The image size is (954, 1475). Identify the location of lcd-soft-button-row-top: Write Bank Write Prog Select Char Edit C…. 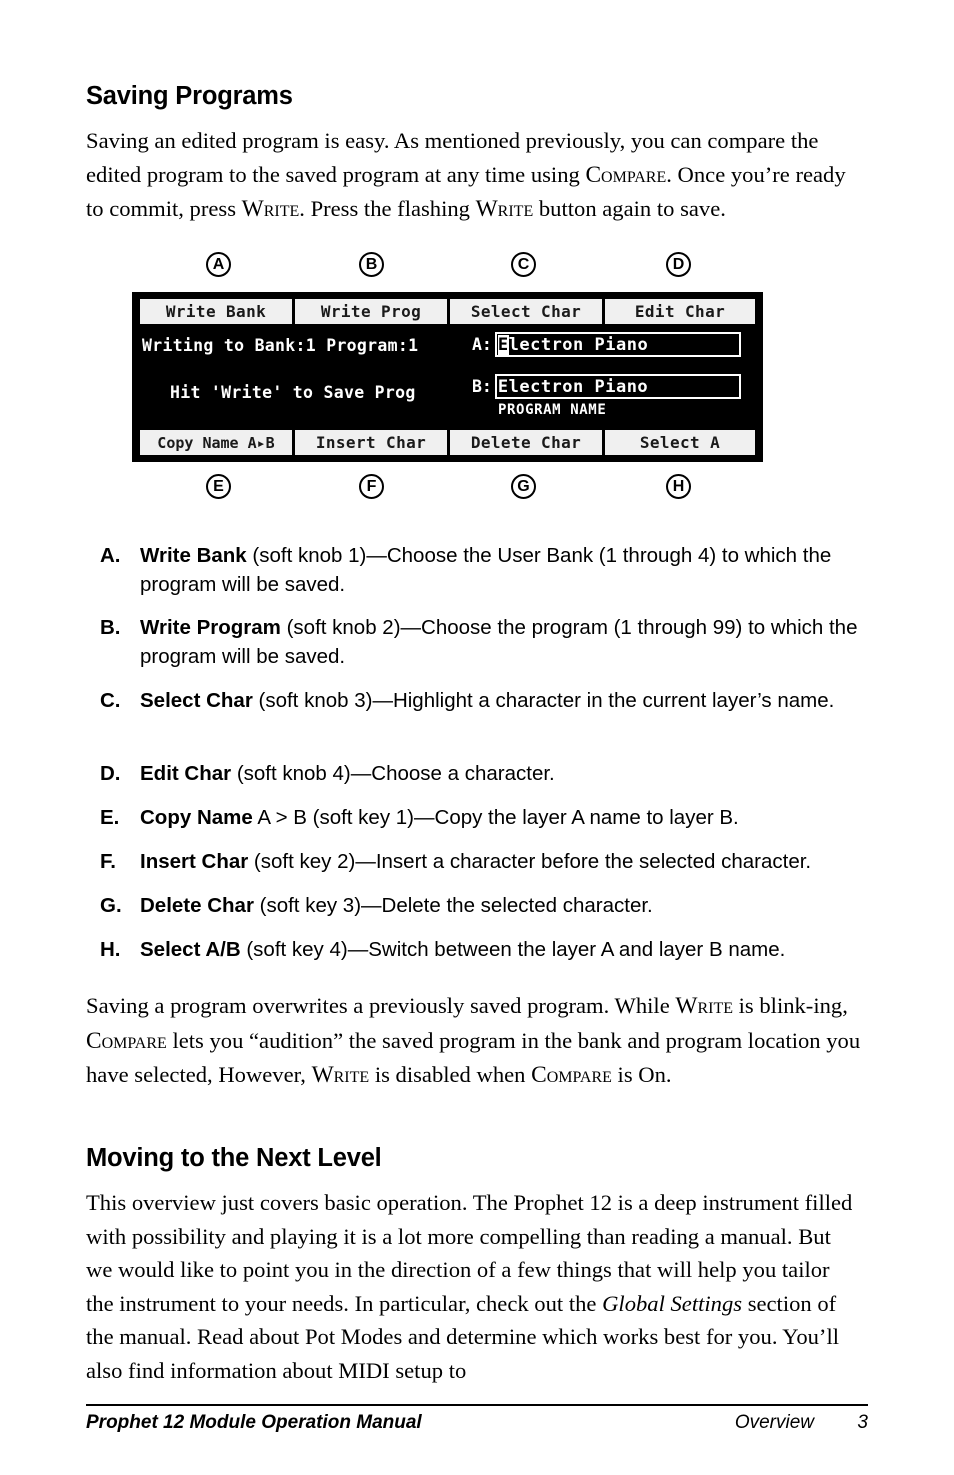
(447, 311).